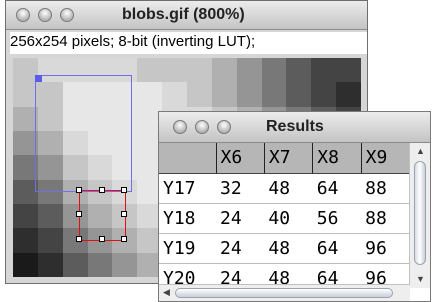  Describe the element at coordinates (188, 158) in the screenshot. I see `table-corner-cell` at that location.